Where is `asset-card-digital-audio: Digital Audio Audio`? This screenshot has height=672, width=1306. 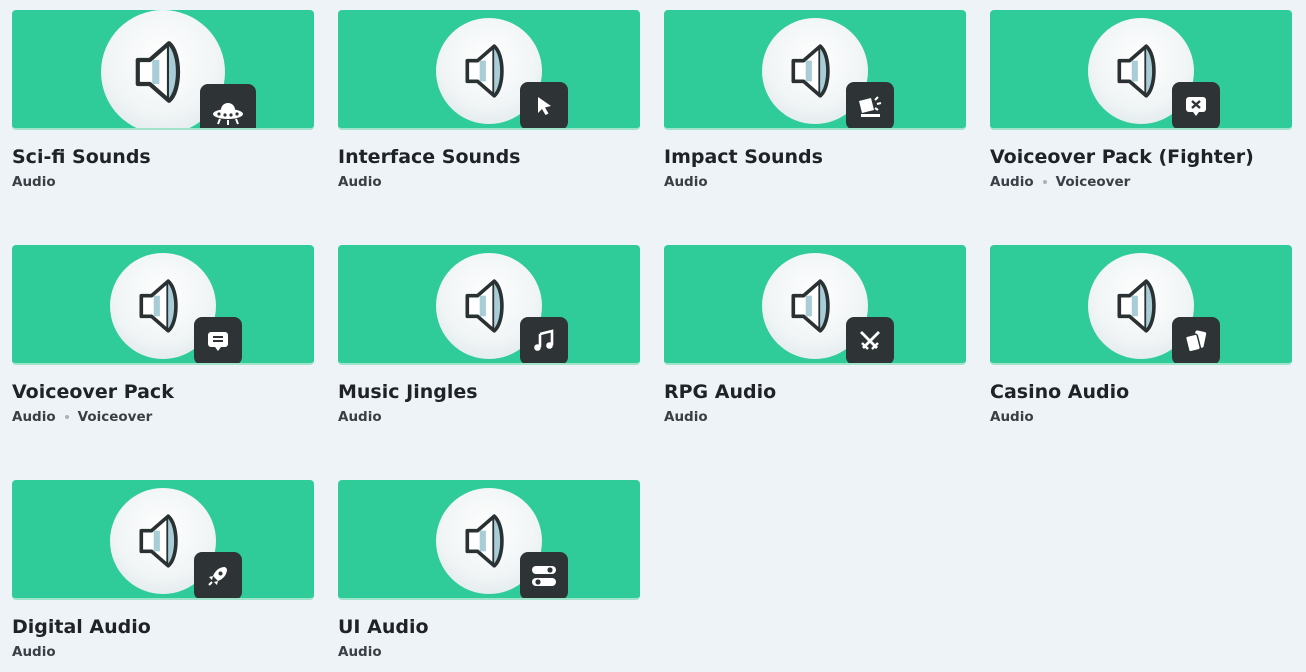
asset-card-digital-audio: Digital Audio Audio is located at coordinates (163, 570).